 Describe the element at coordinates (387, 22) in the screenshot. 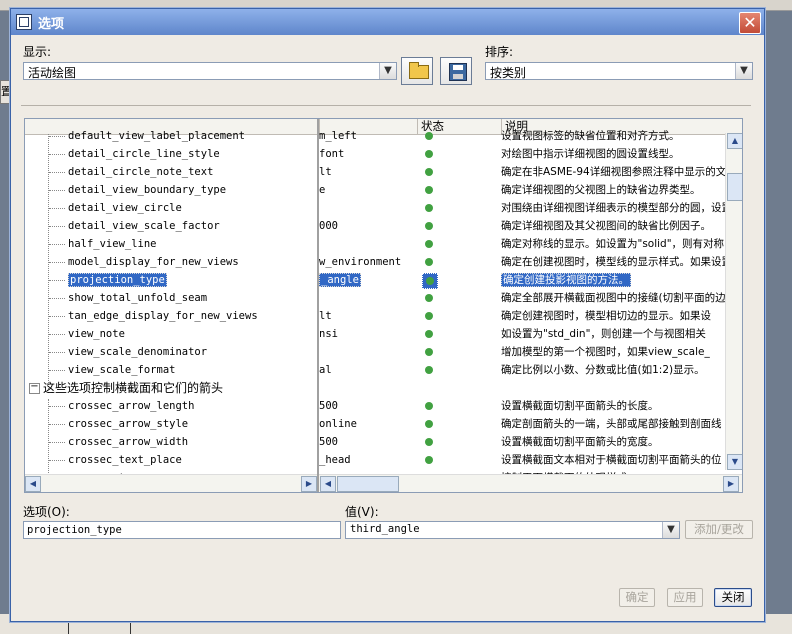

I see `title-bar: 选项 ✕` at that location.